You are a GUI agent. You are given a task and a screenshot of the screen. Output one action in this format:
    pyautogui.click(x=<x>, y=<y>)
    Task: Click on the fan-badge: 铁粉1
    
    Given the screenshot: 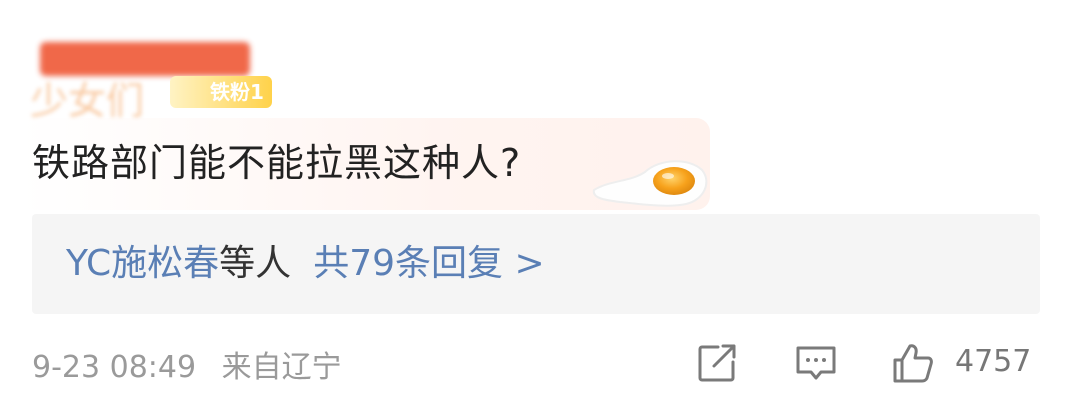 What is the action you would take?
    pyautogui.click(x=221, y=92)
    